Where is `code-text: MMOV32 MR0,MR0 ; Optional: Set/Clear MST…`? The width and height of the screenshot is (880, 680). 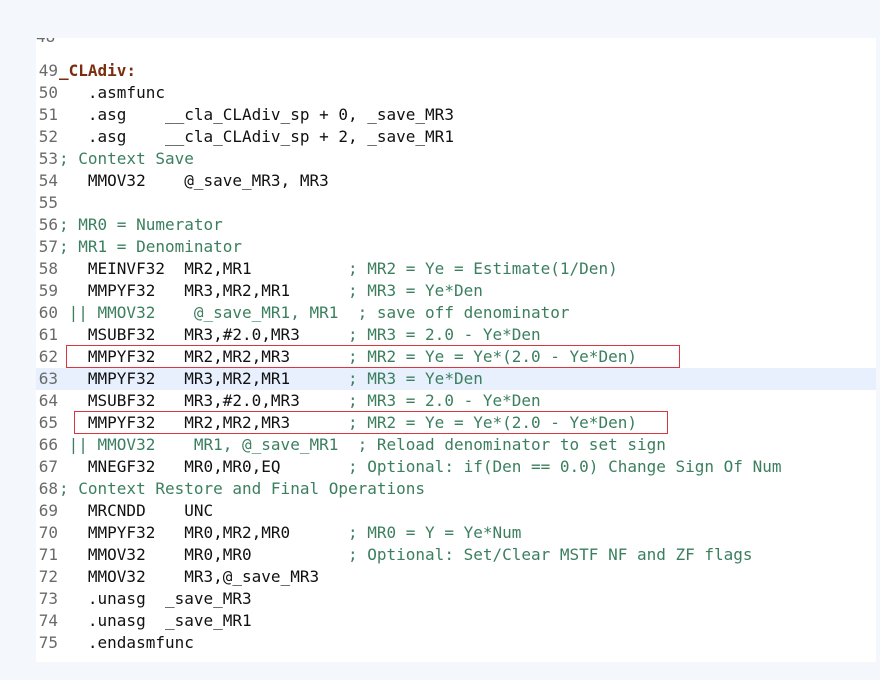
code-text: MMOV32 MR0,MR0 ; Optional: Set/Clear MST… is located at coordinates (406, 555).